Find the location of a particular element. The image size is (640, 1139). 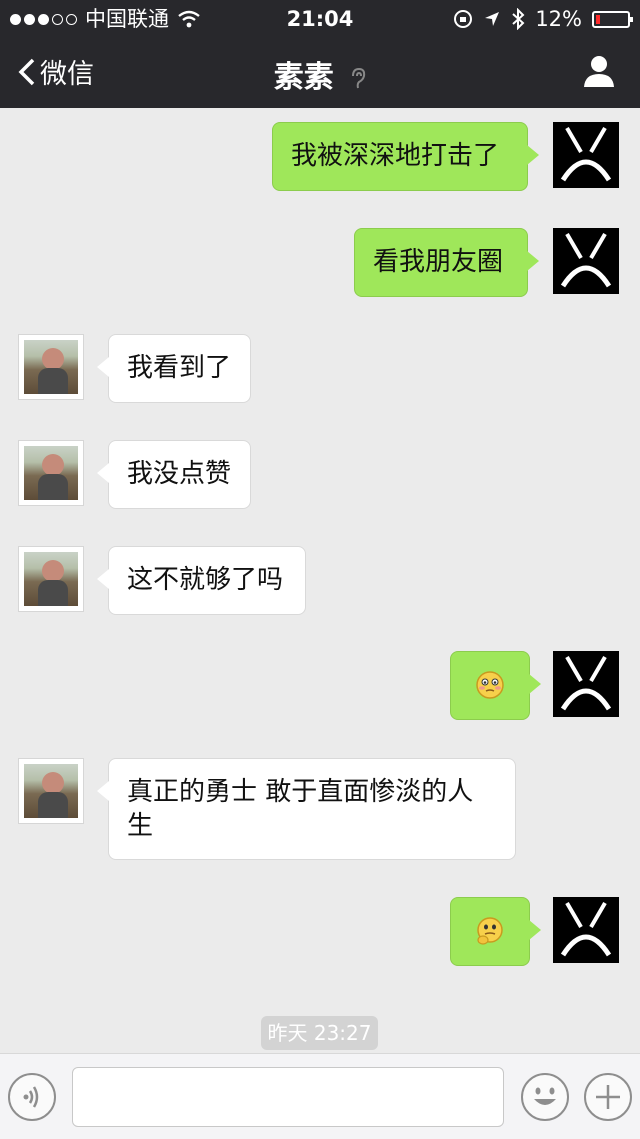

message-text: 我被深深地打击了 is located at coordinates (395, 156).